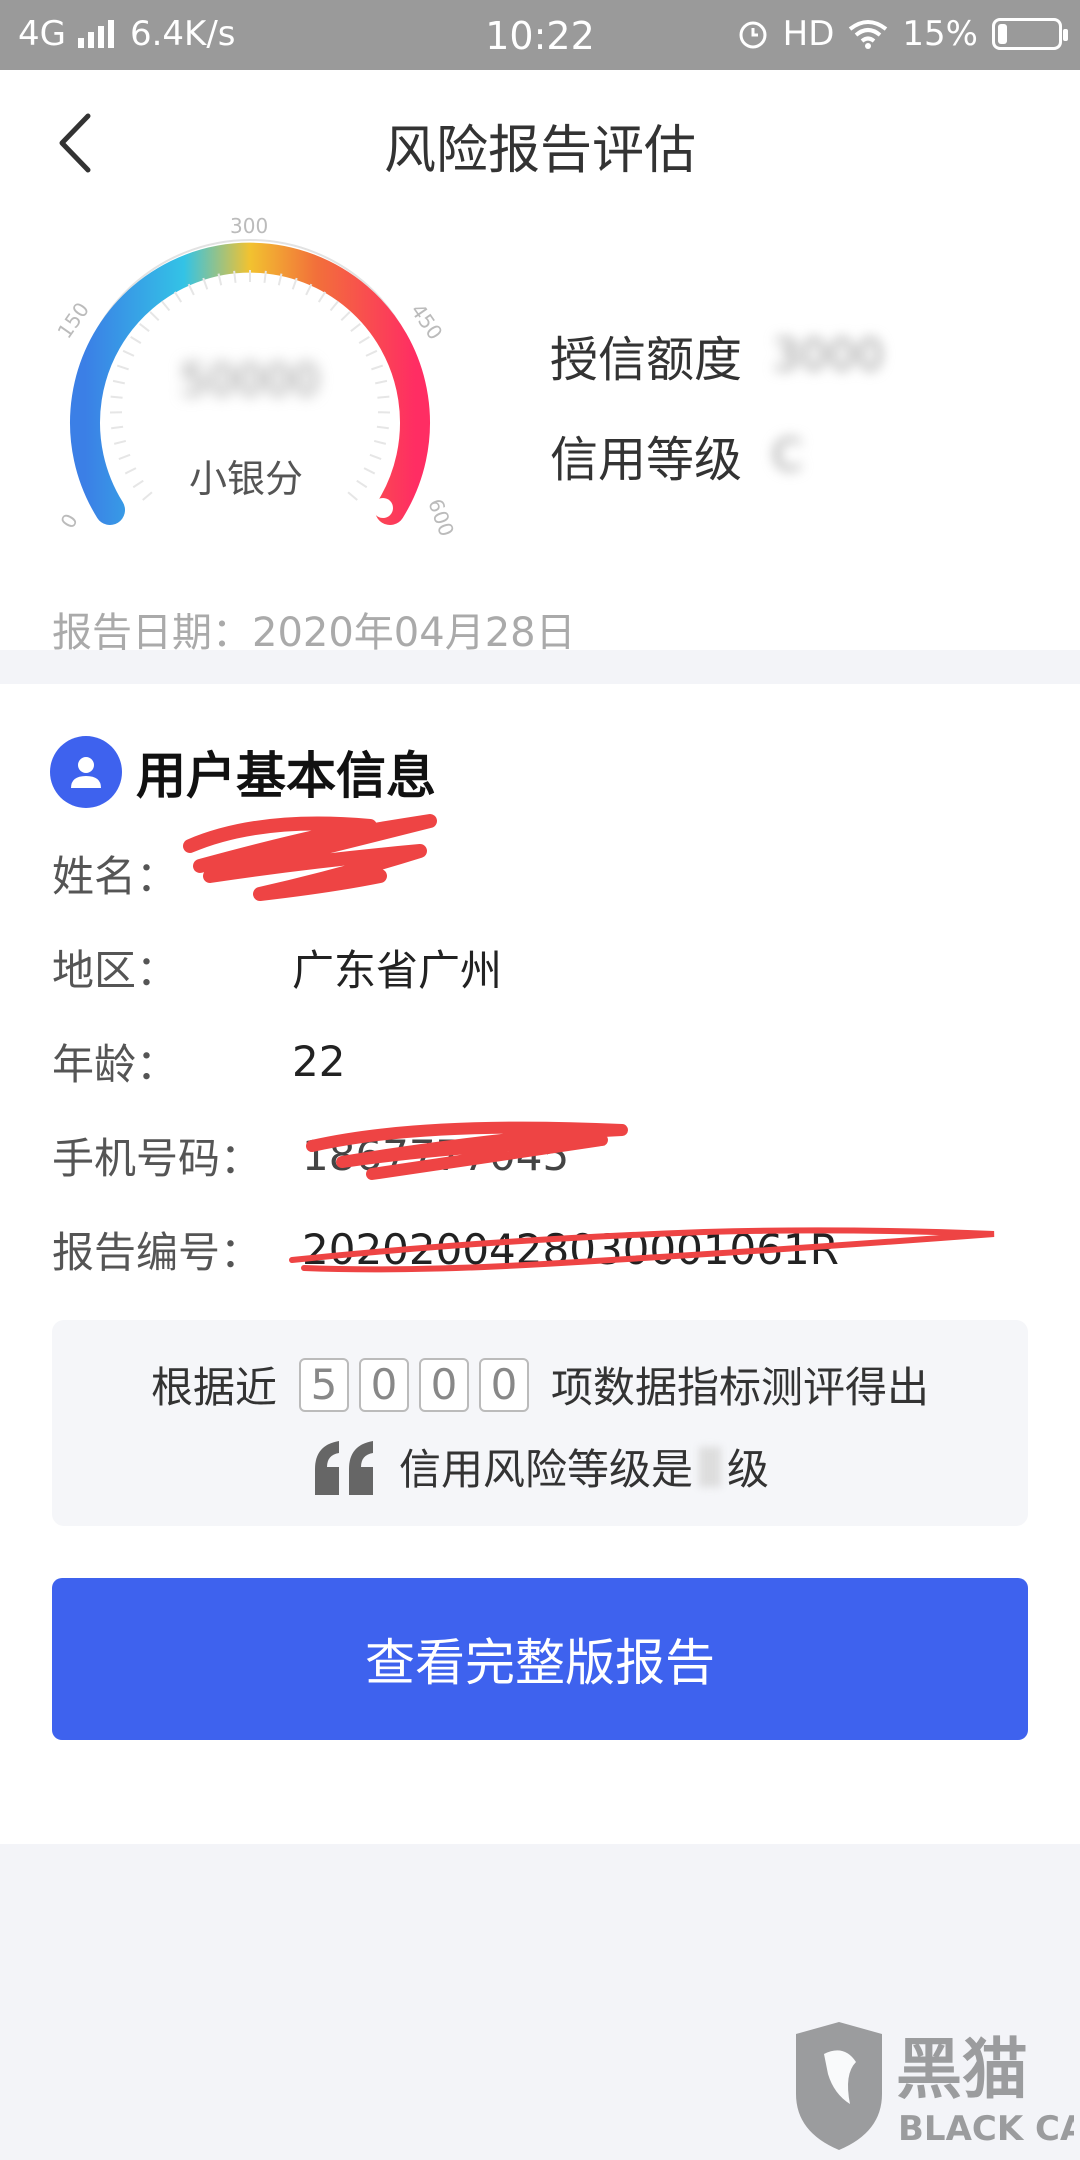  What do you see at coordinates (86, 772) in the screenshot?
I see `user-icon` at bounding box center [86, 772].